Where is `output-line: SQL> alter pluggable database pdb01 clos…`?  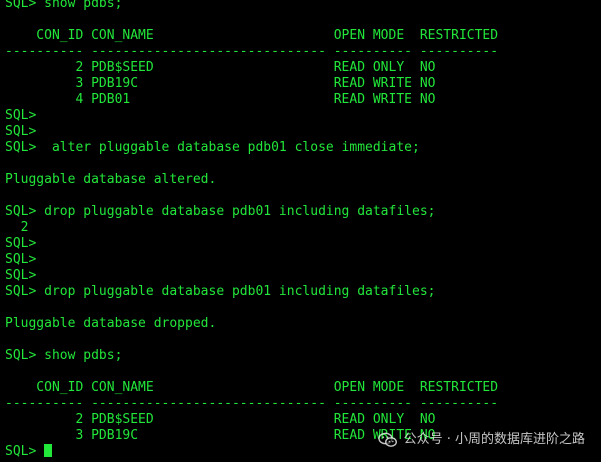 output-line: SQL> alter pluggable database pdb01 clos… is located at coordinates (212, 147).